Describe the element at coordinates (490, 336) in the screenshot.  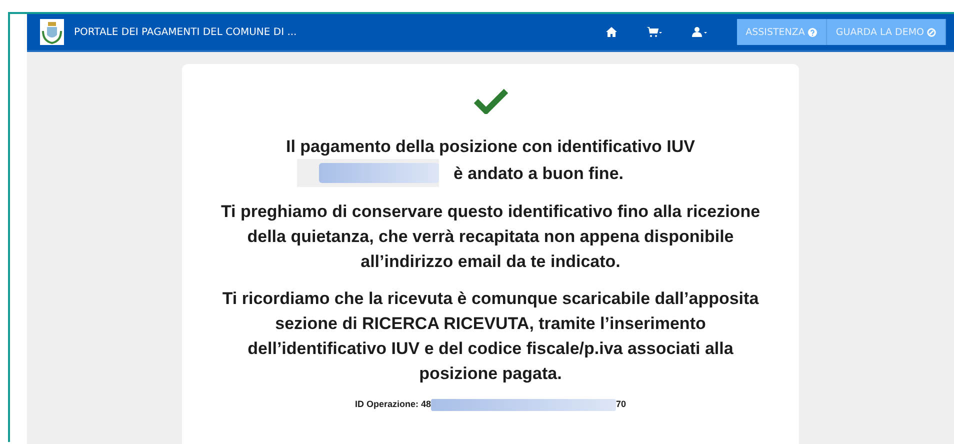
I see `info-paragraph: Ti ricordiamo che la ricevuta è comunque scaricabile dall’apposita sezione di RICERCA RICEVUTA, tramite l’inserimento dell’identificativo IUV e del codice fiscale/p.iva associati alla posizione pagata.` at that location.